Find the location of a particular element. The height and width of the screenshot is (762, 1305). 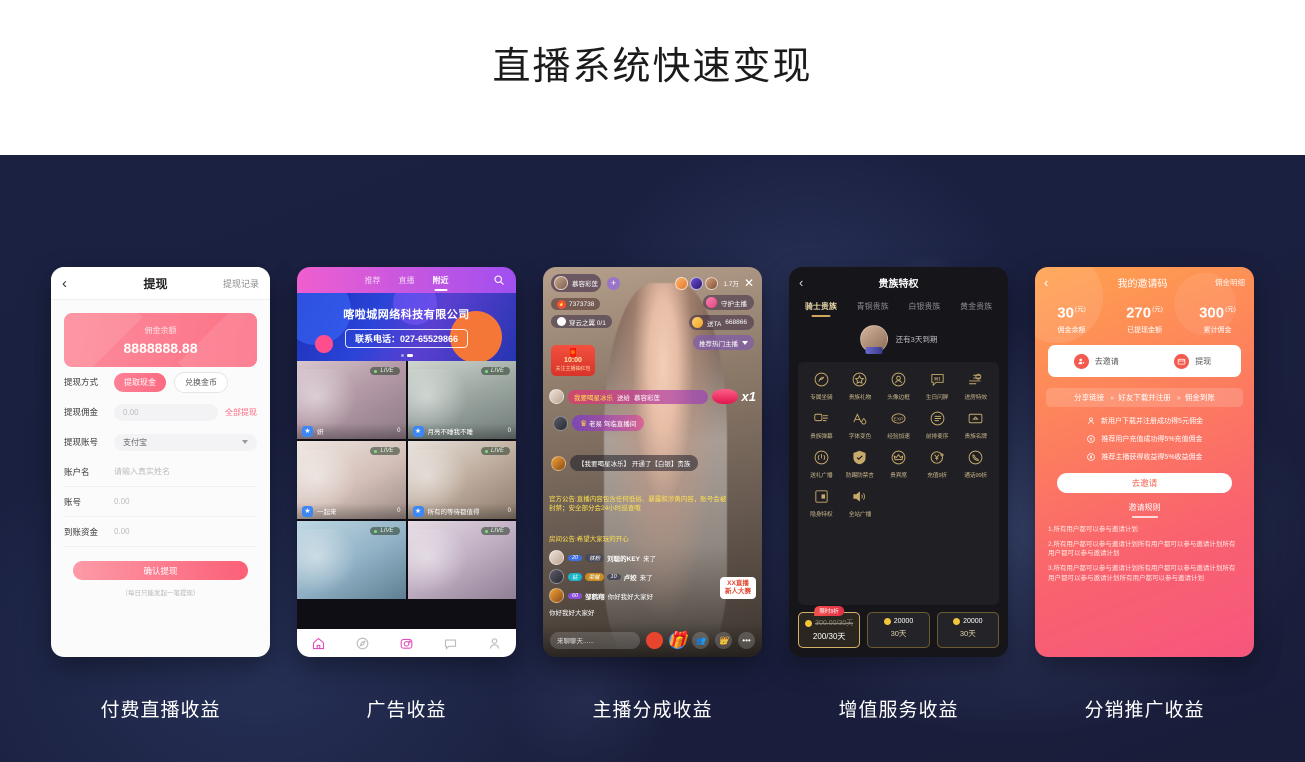

camera-icon is located at coordinates (406, 643).